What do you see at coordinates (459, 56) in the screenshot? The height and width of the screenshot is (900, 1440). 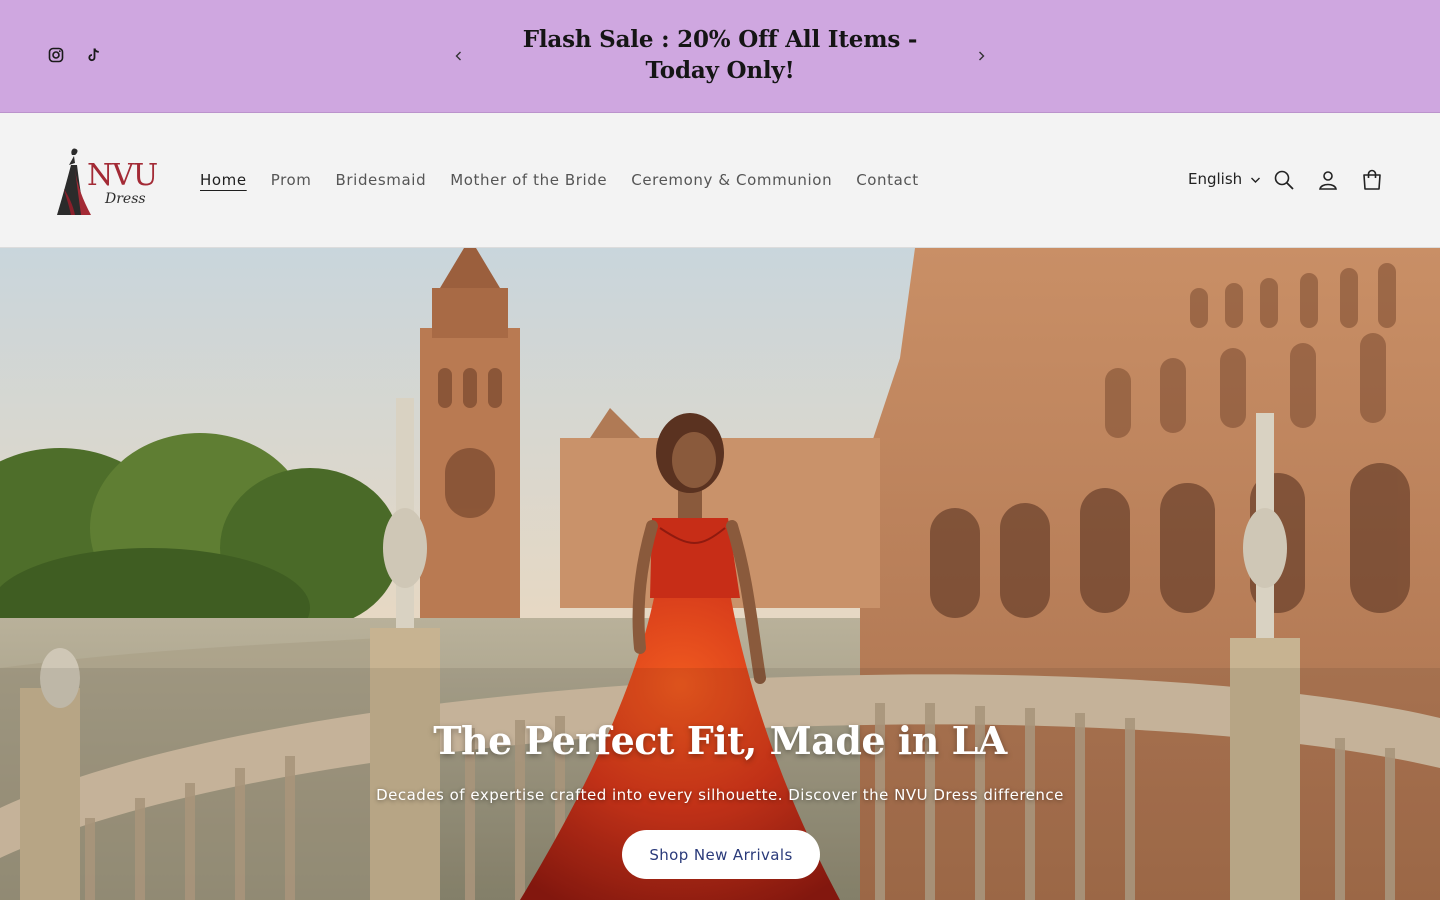 I see `chevron-left-icon` at bounding box center [459, 56].